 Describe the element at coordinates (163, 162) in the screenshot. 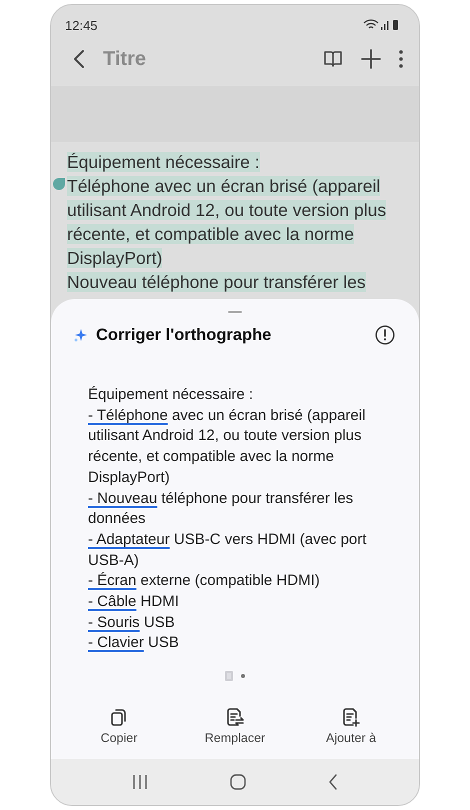

I see `note-text: Équipement nécessaire :` at that location.